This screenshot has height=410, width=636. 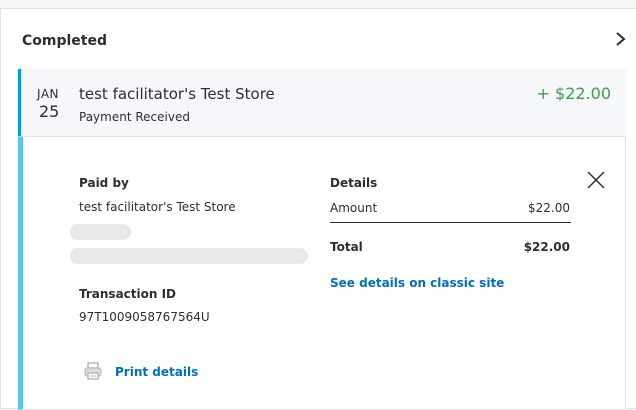 I want to click on section-header: Completed, so click(x=318, y=39).